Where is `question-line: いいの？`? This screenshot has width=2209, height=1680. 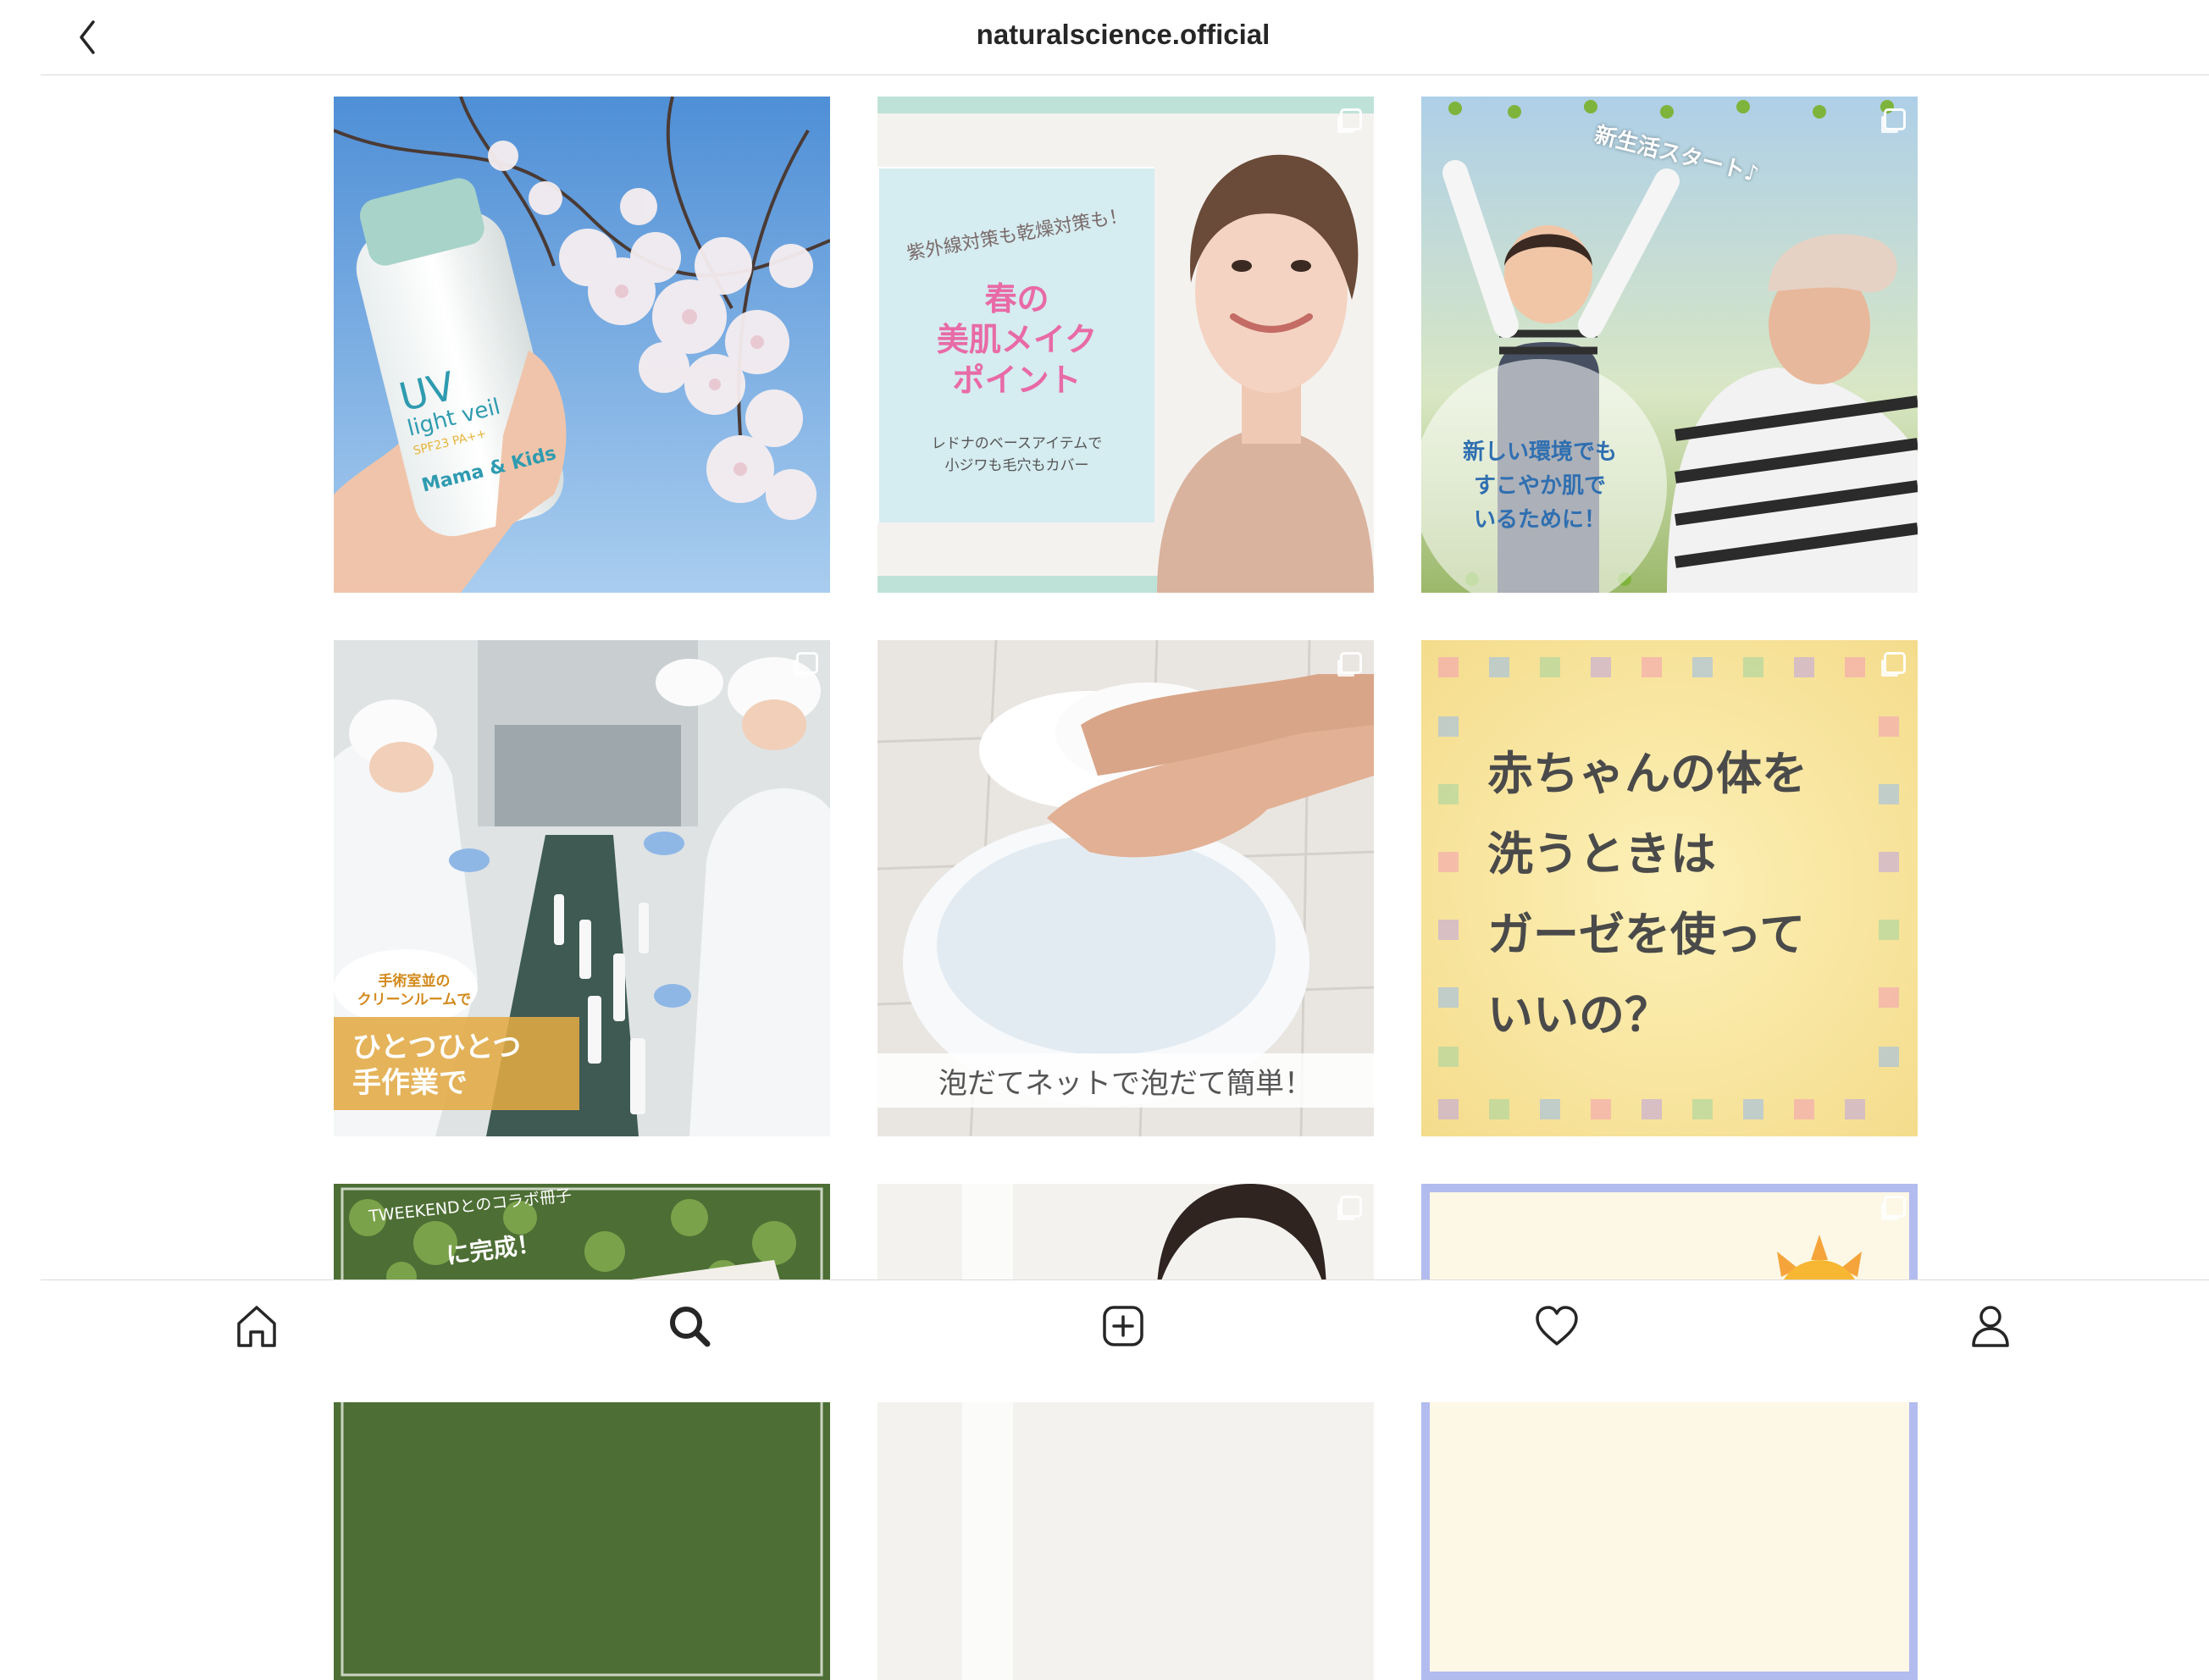
question-line: いいの？ is located at coordinates (1578, 1015).